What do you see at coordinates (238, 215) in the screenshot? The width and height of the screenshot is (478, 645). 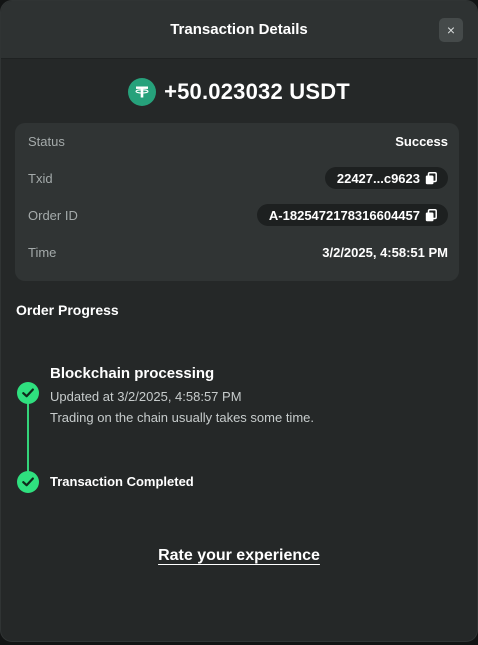 I see `order-id-row: Order ID A-1825472178316604457` at bounding box center [238, 215].